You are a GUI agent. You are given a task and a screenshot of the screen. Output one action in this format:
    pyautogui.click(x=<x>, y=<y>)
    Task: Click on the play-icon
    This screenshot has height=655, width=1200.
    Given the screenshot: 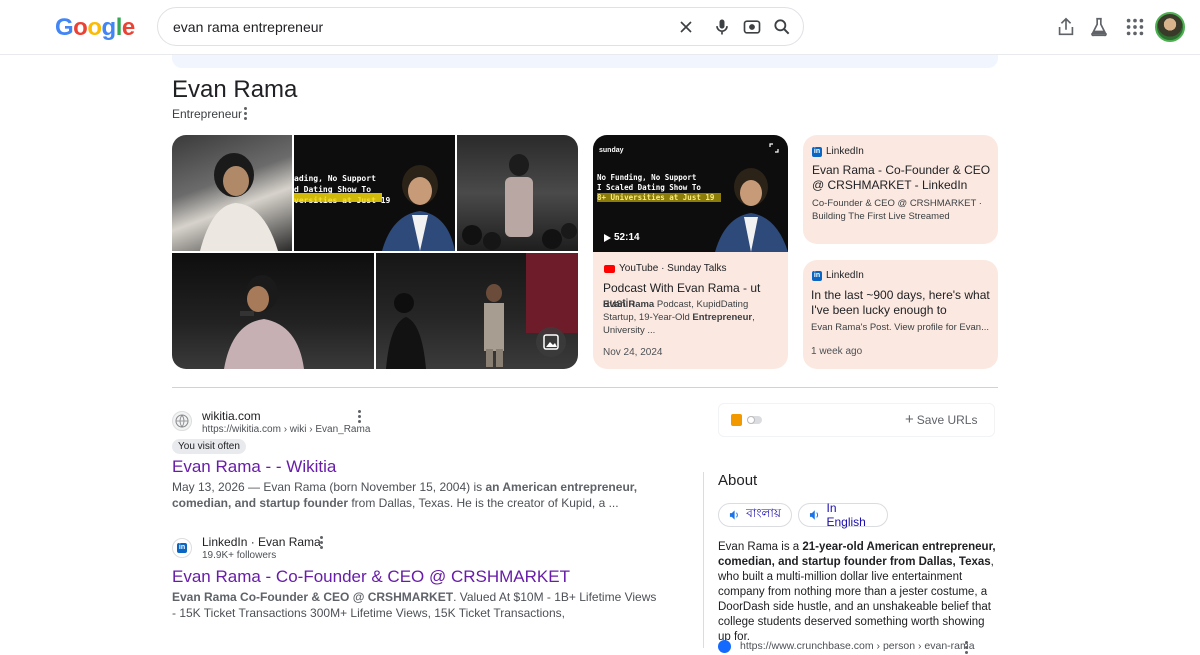 What is the action you would take?
    pyautogui.click(x=607, y=237)
    